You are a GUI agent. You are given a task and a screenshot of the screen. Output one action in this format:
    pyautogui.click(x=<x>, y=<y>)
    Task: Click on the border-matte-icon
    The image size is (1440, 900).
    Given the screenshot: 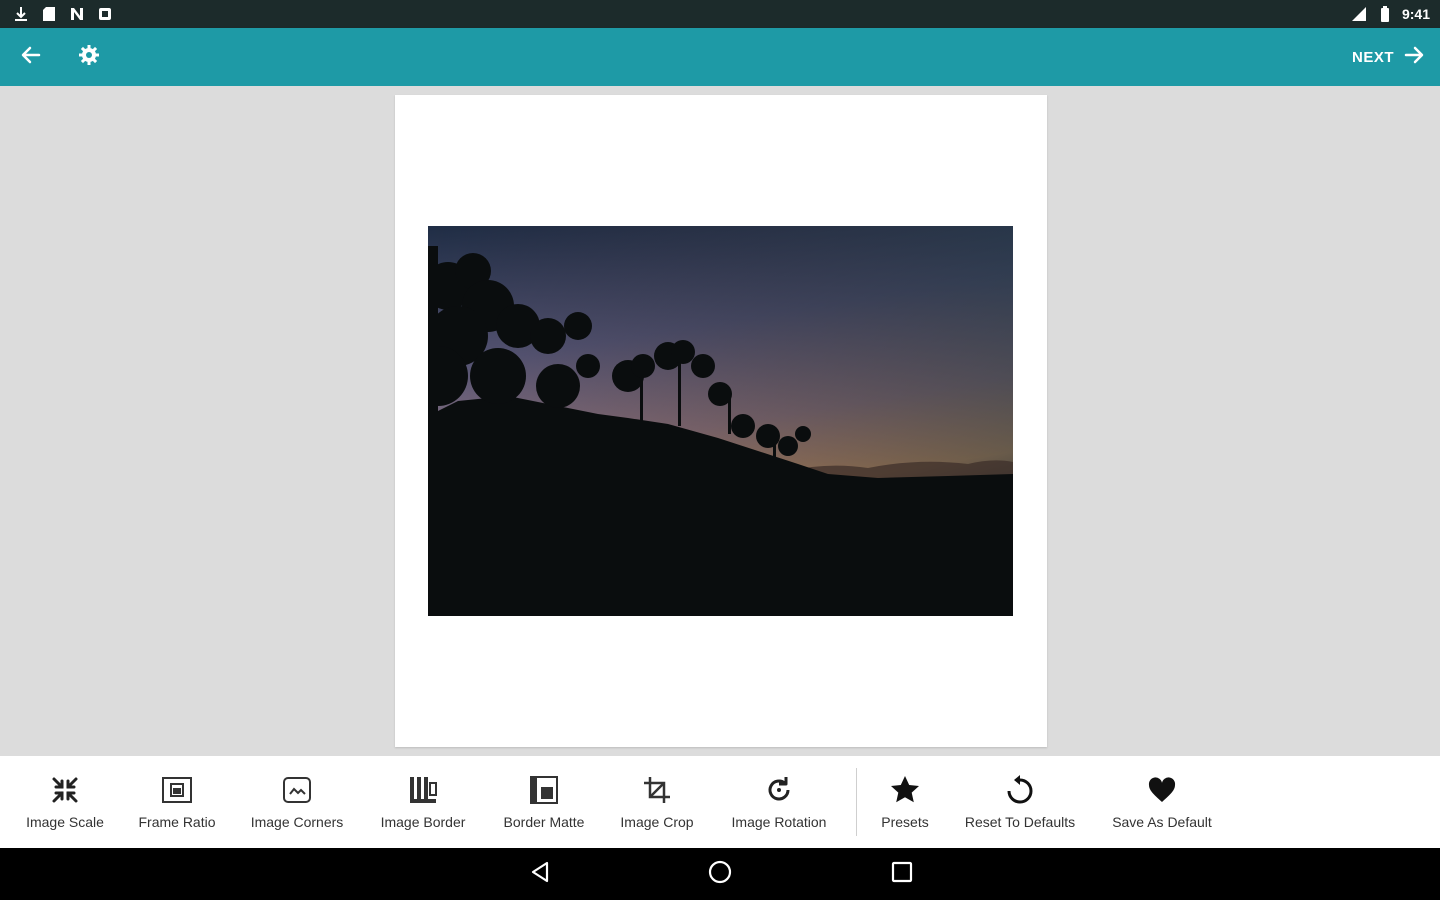 What is the action you would take?
    pyautogui.click(x=544, y=790)
    